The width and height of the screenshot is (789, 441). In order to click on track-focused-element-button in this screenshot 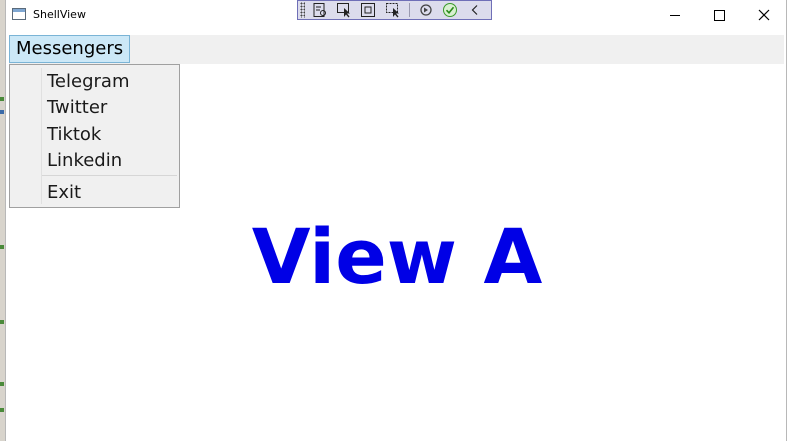, I will do `click(393, 10)`.